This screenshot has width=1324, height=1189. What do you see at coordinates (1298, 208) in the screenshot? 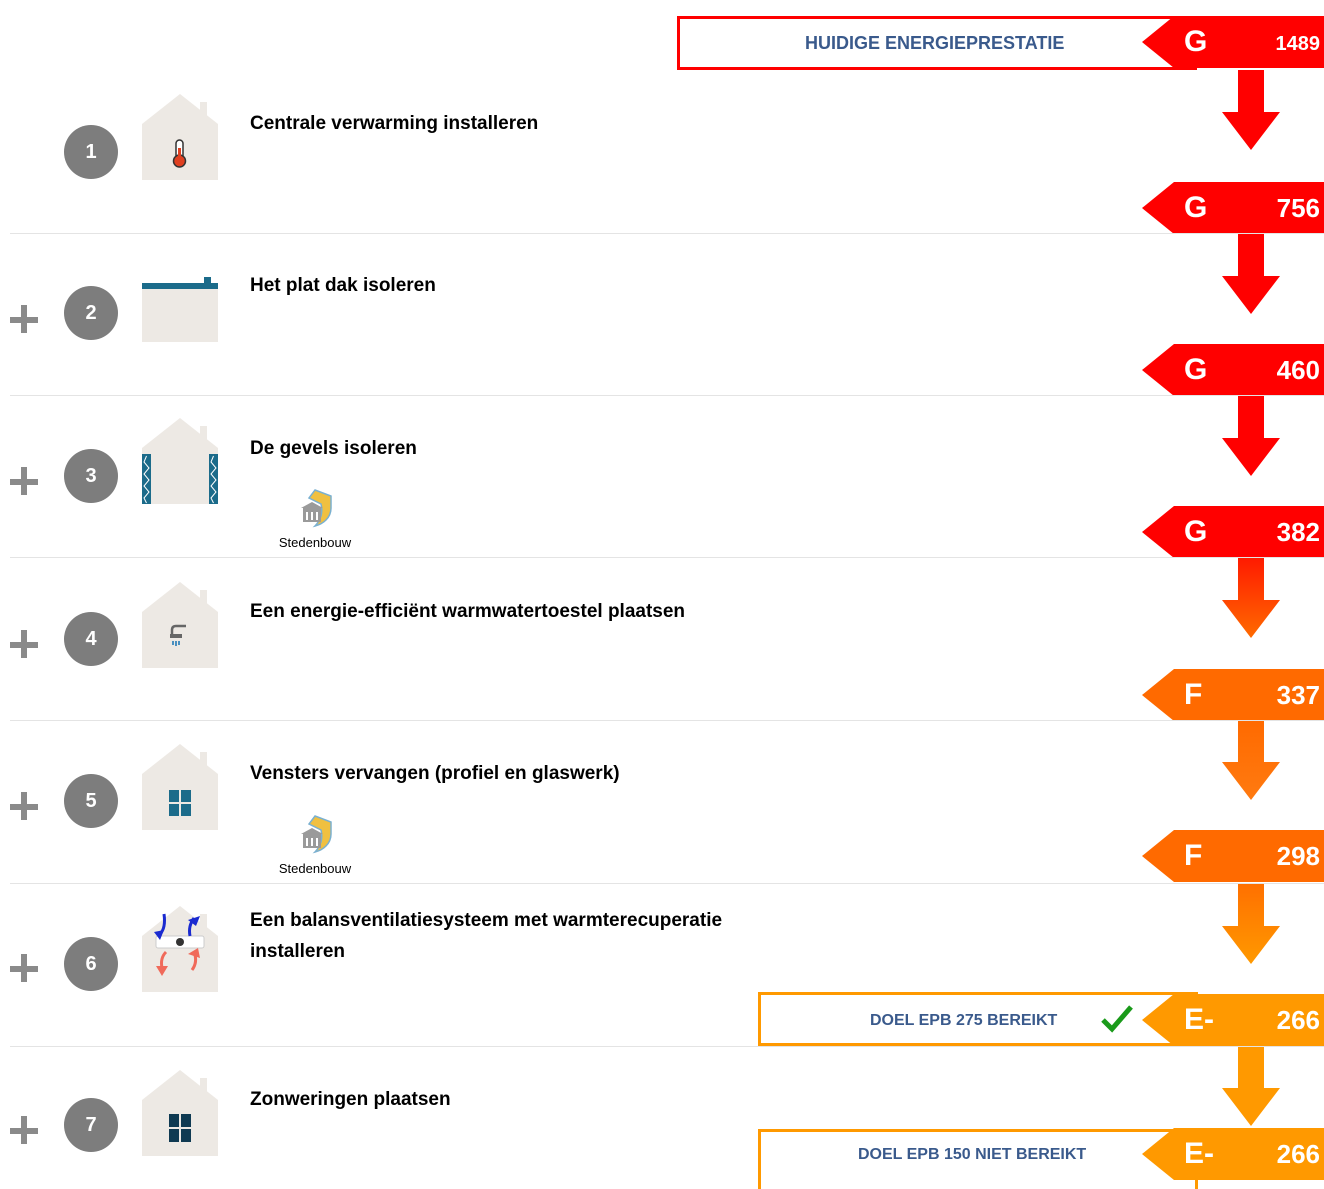
I see `energy-value: 756` at bounding box center [1298, 208].